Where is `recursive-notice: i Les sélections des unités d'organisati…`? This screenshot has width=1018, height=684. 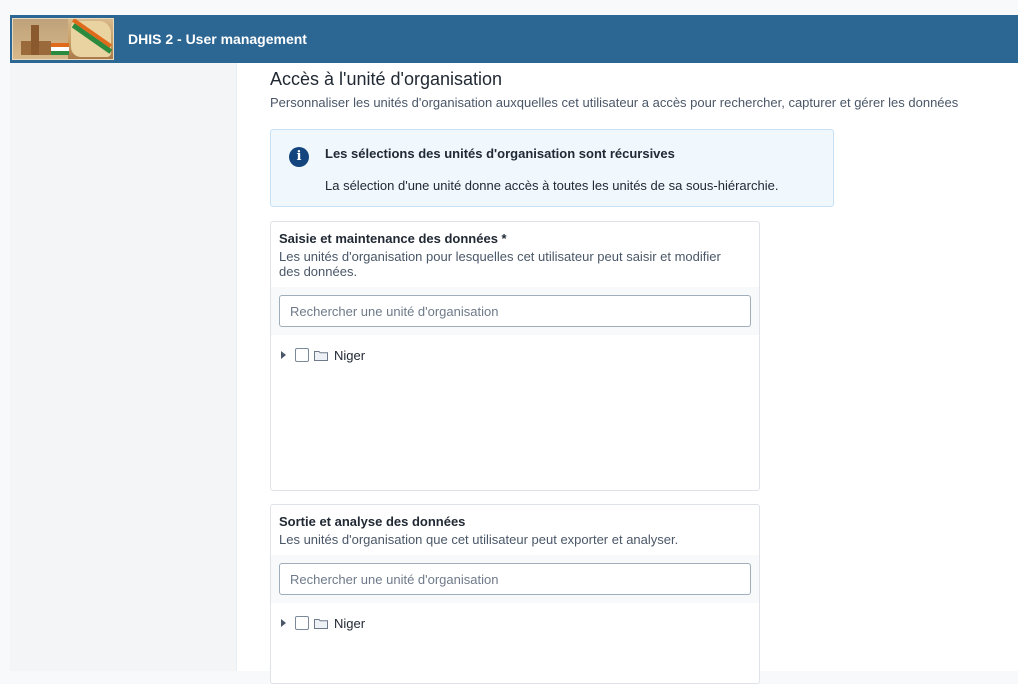
recursive-notice: i Les sélections des unités d'organisati… is located at coordinates (552, 168).